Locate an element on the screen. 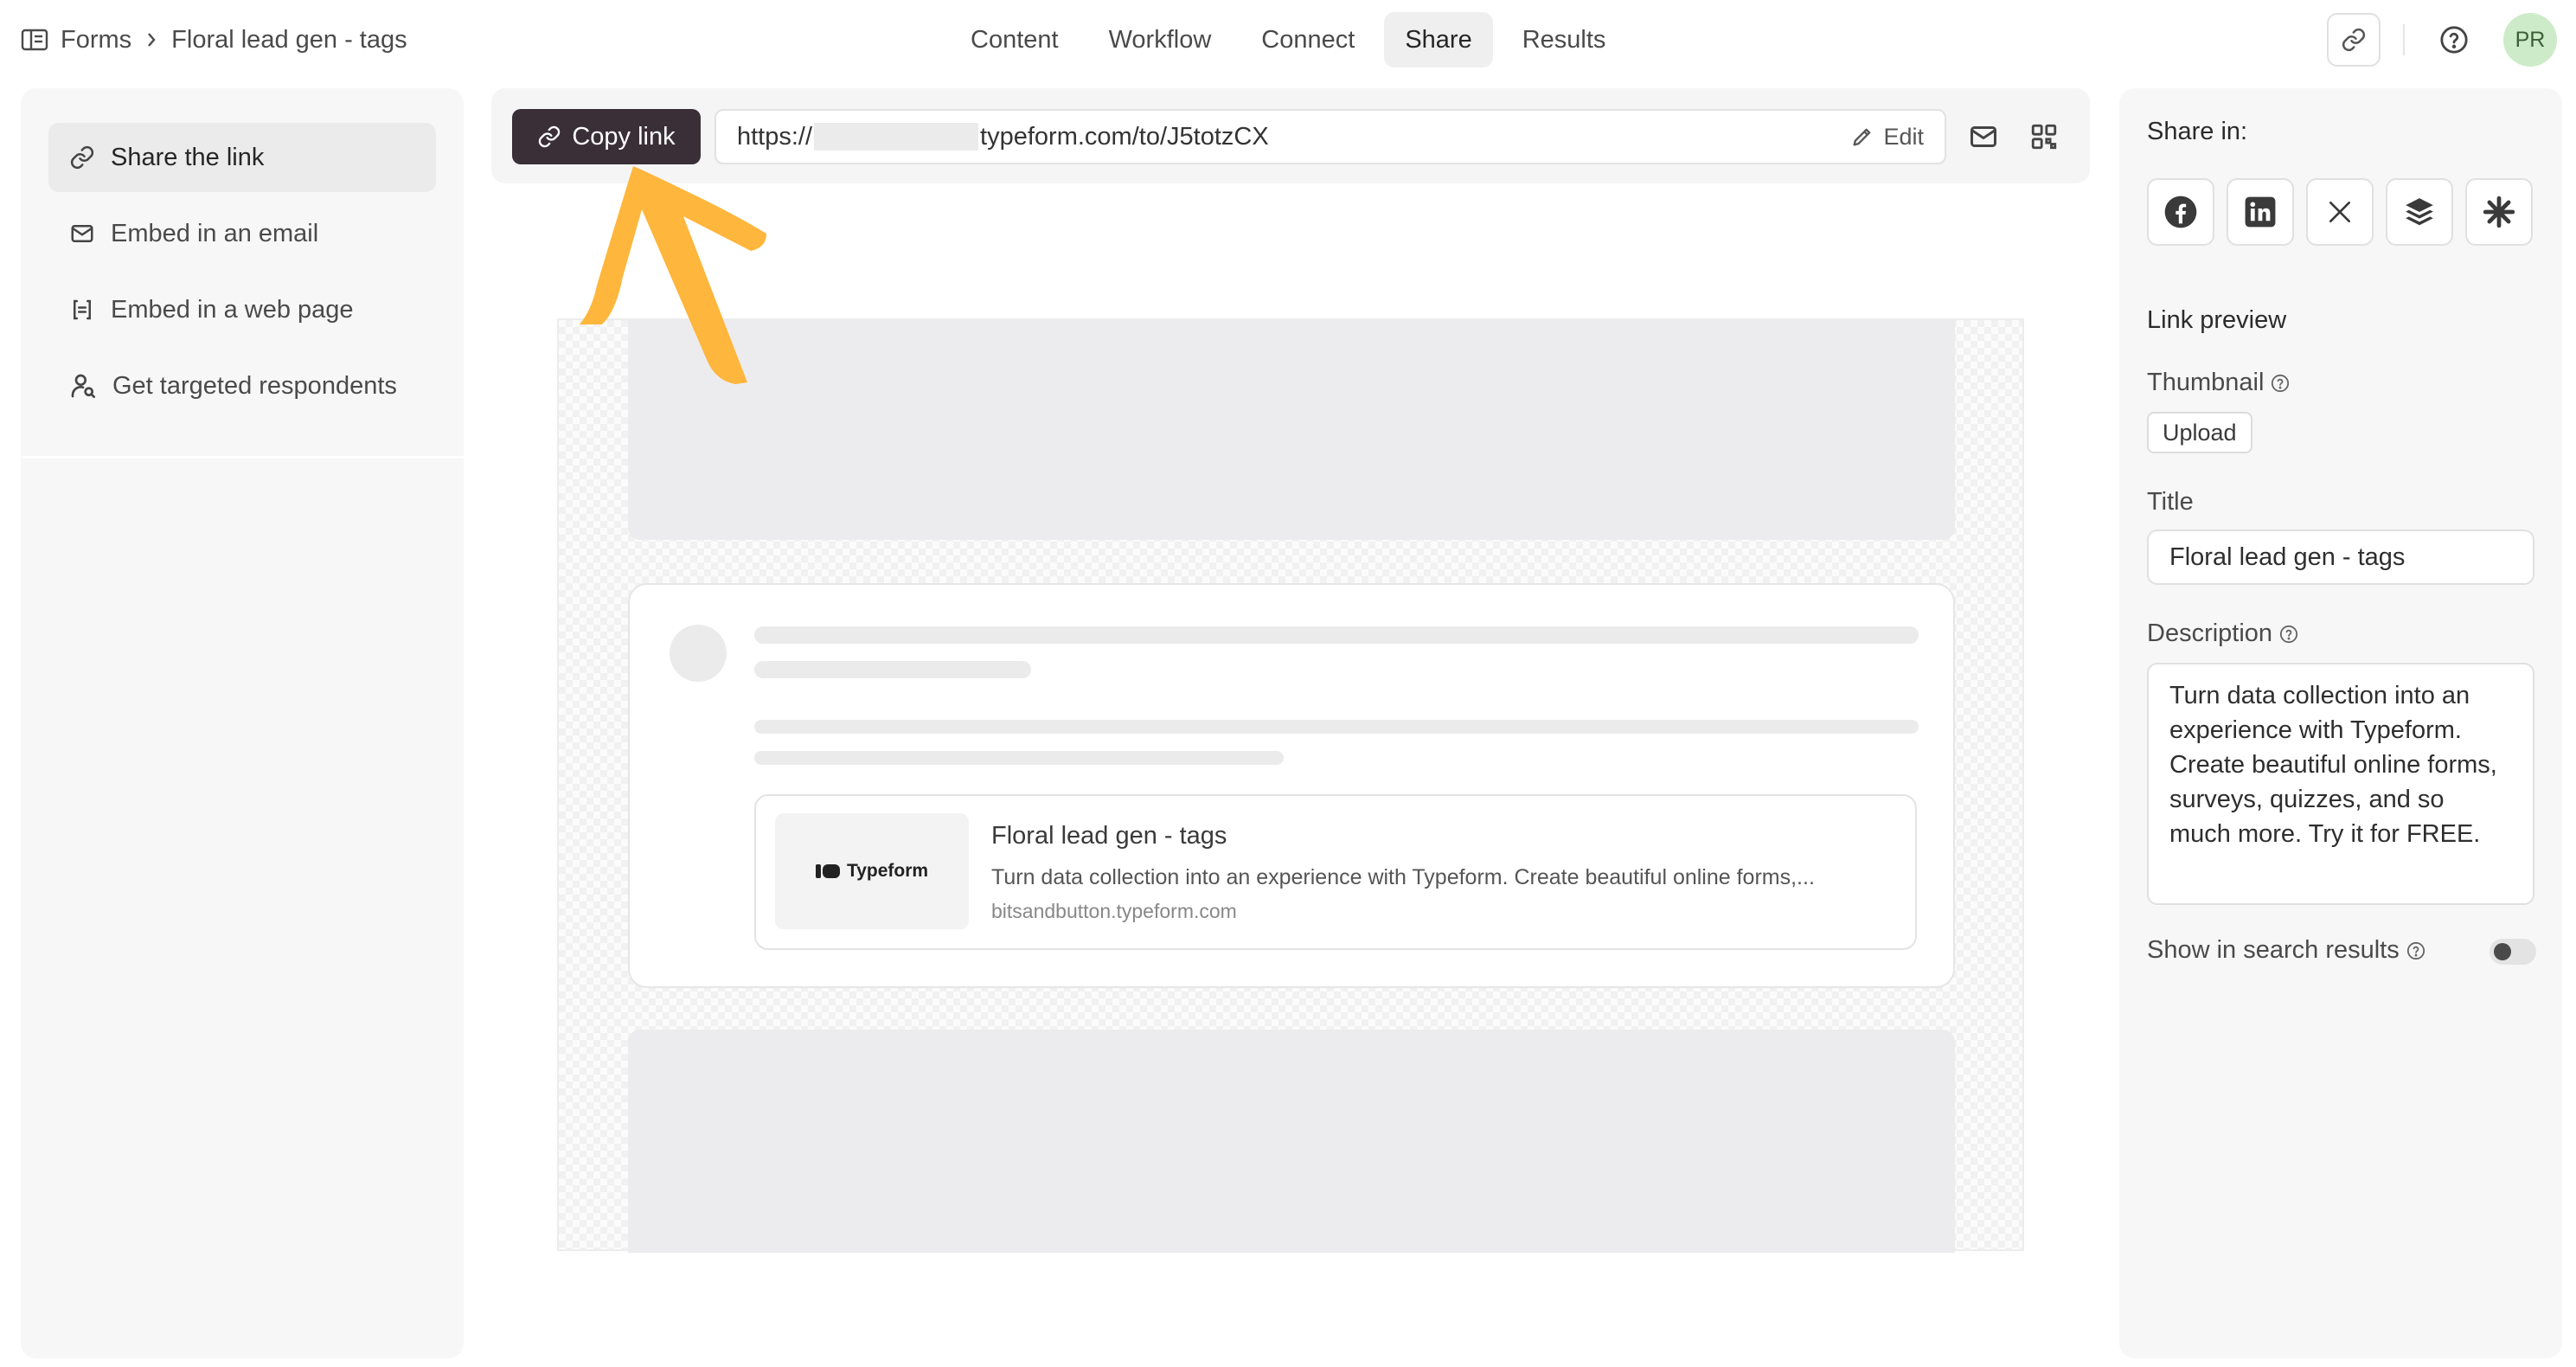  sidebar-item-embed-email: Embed in an email is located at coordinates (242, 233).